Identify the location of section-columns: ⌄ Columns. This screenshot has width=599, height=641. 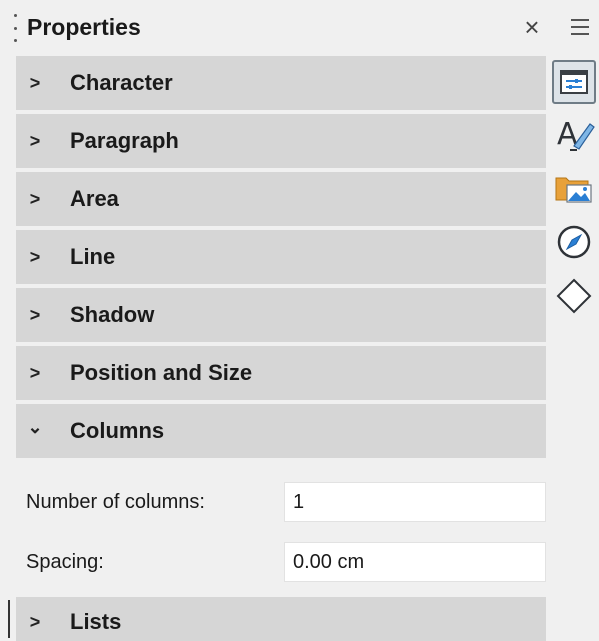
(281, 431).